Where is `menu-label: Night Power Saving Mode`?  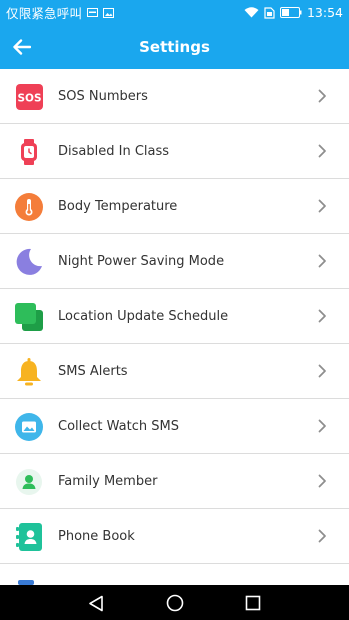 menu-label: Night Power Saving Mode is located at coordinates (141, 261).